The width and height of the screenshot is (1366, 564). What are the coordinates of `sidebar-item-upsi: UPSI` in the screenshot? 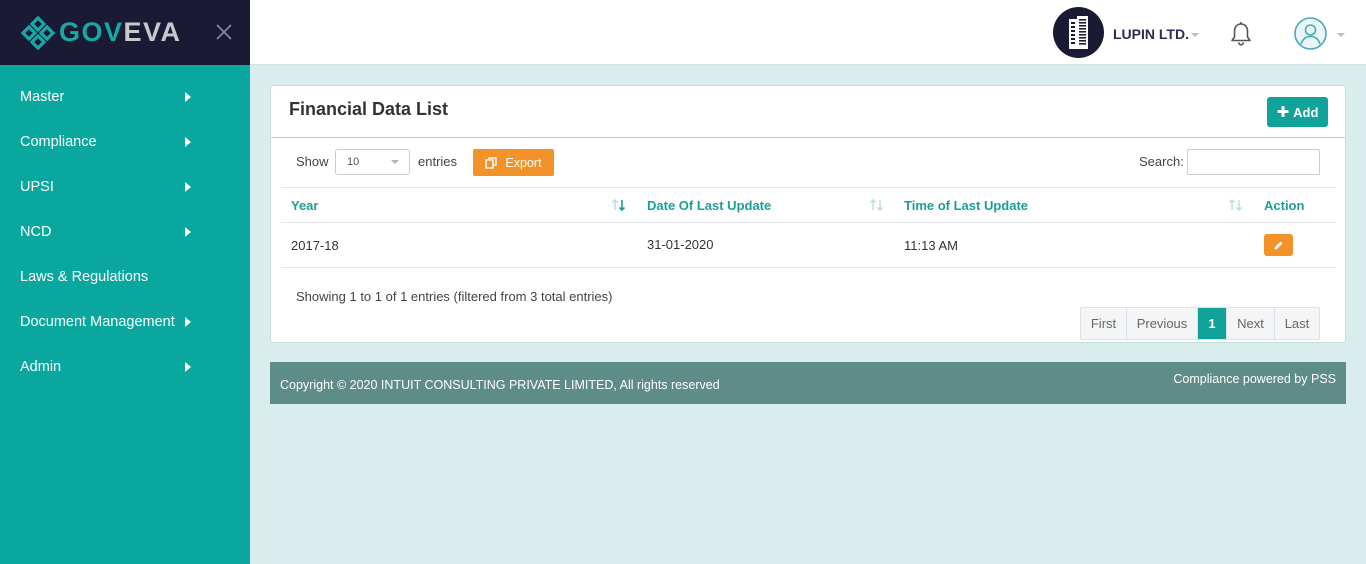 It's located at (125, 186).